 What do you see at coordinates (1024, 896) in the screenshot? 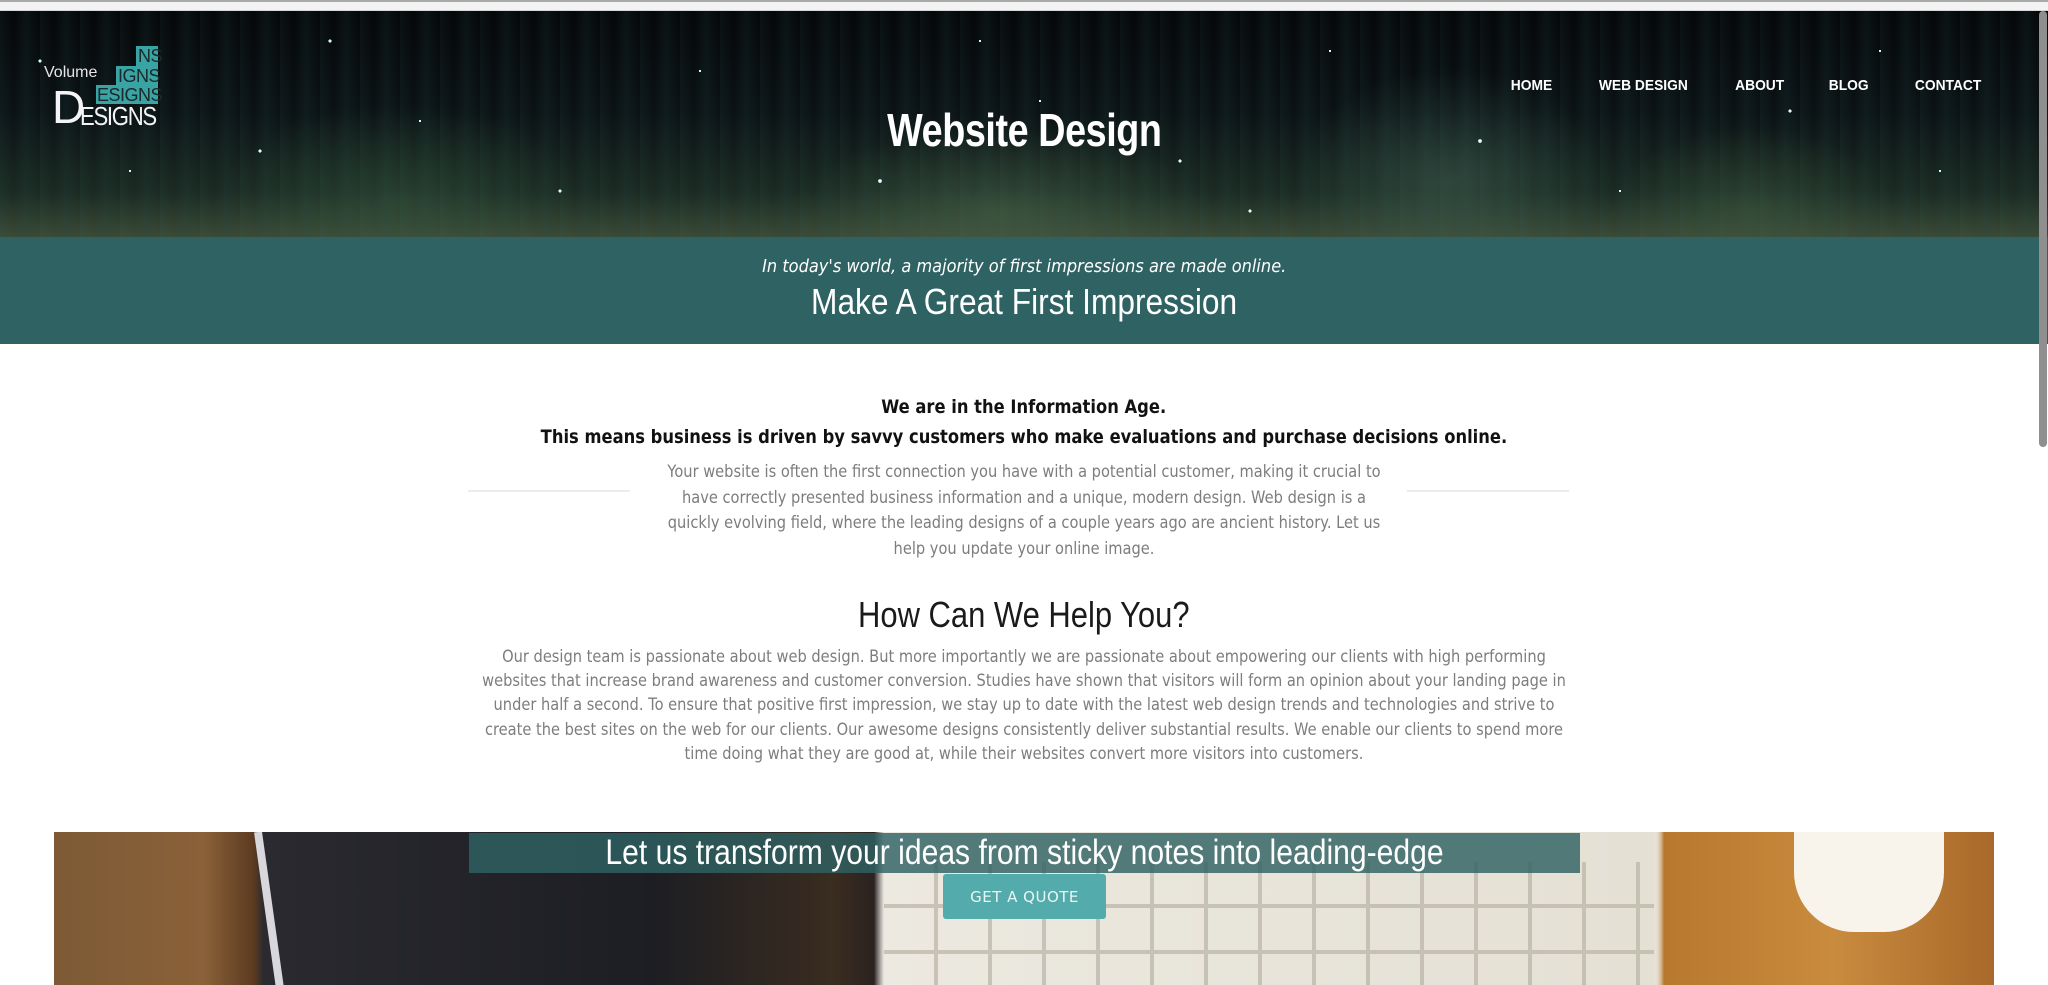
I see `get-a-quote-button: GET A QUOTE` at bounding box center [1024, 896].